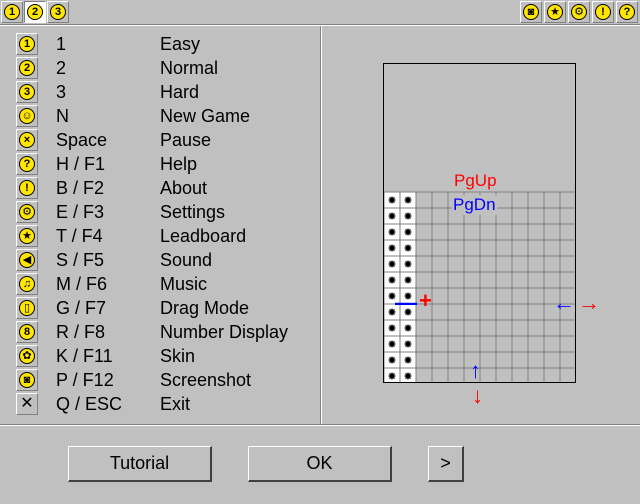  What do you see at coordinates (589, 302) in the screenshot?
I see `arrow-right-icon: →` at bounding box center [589, 302].